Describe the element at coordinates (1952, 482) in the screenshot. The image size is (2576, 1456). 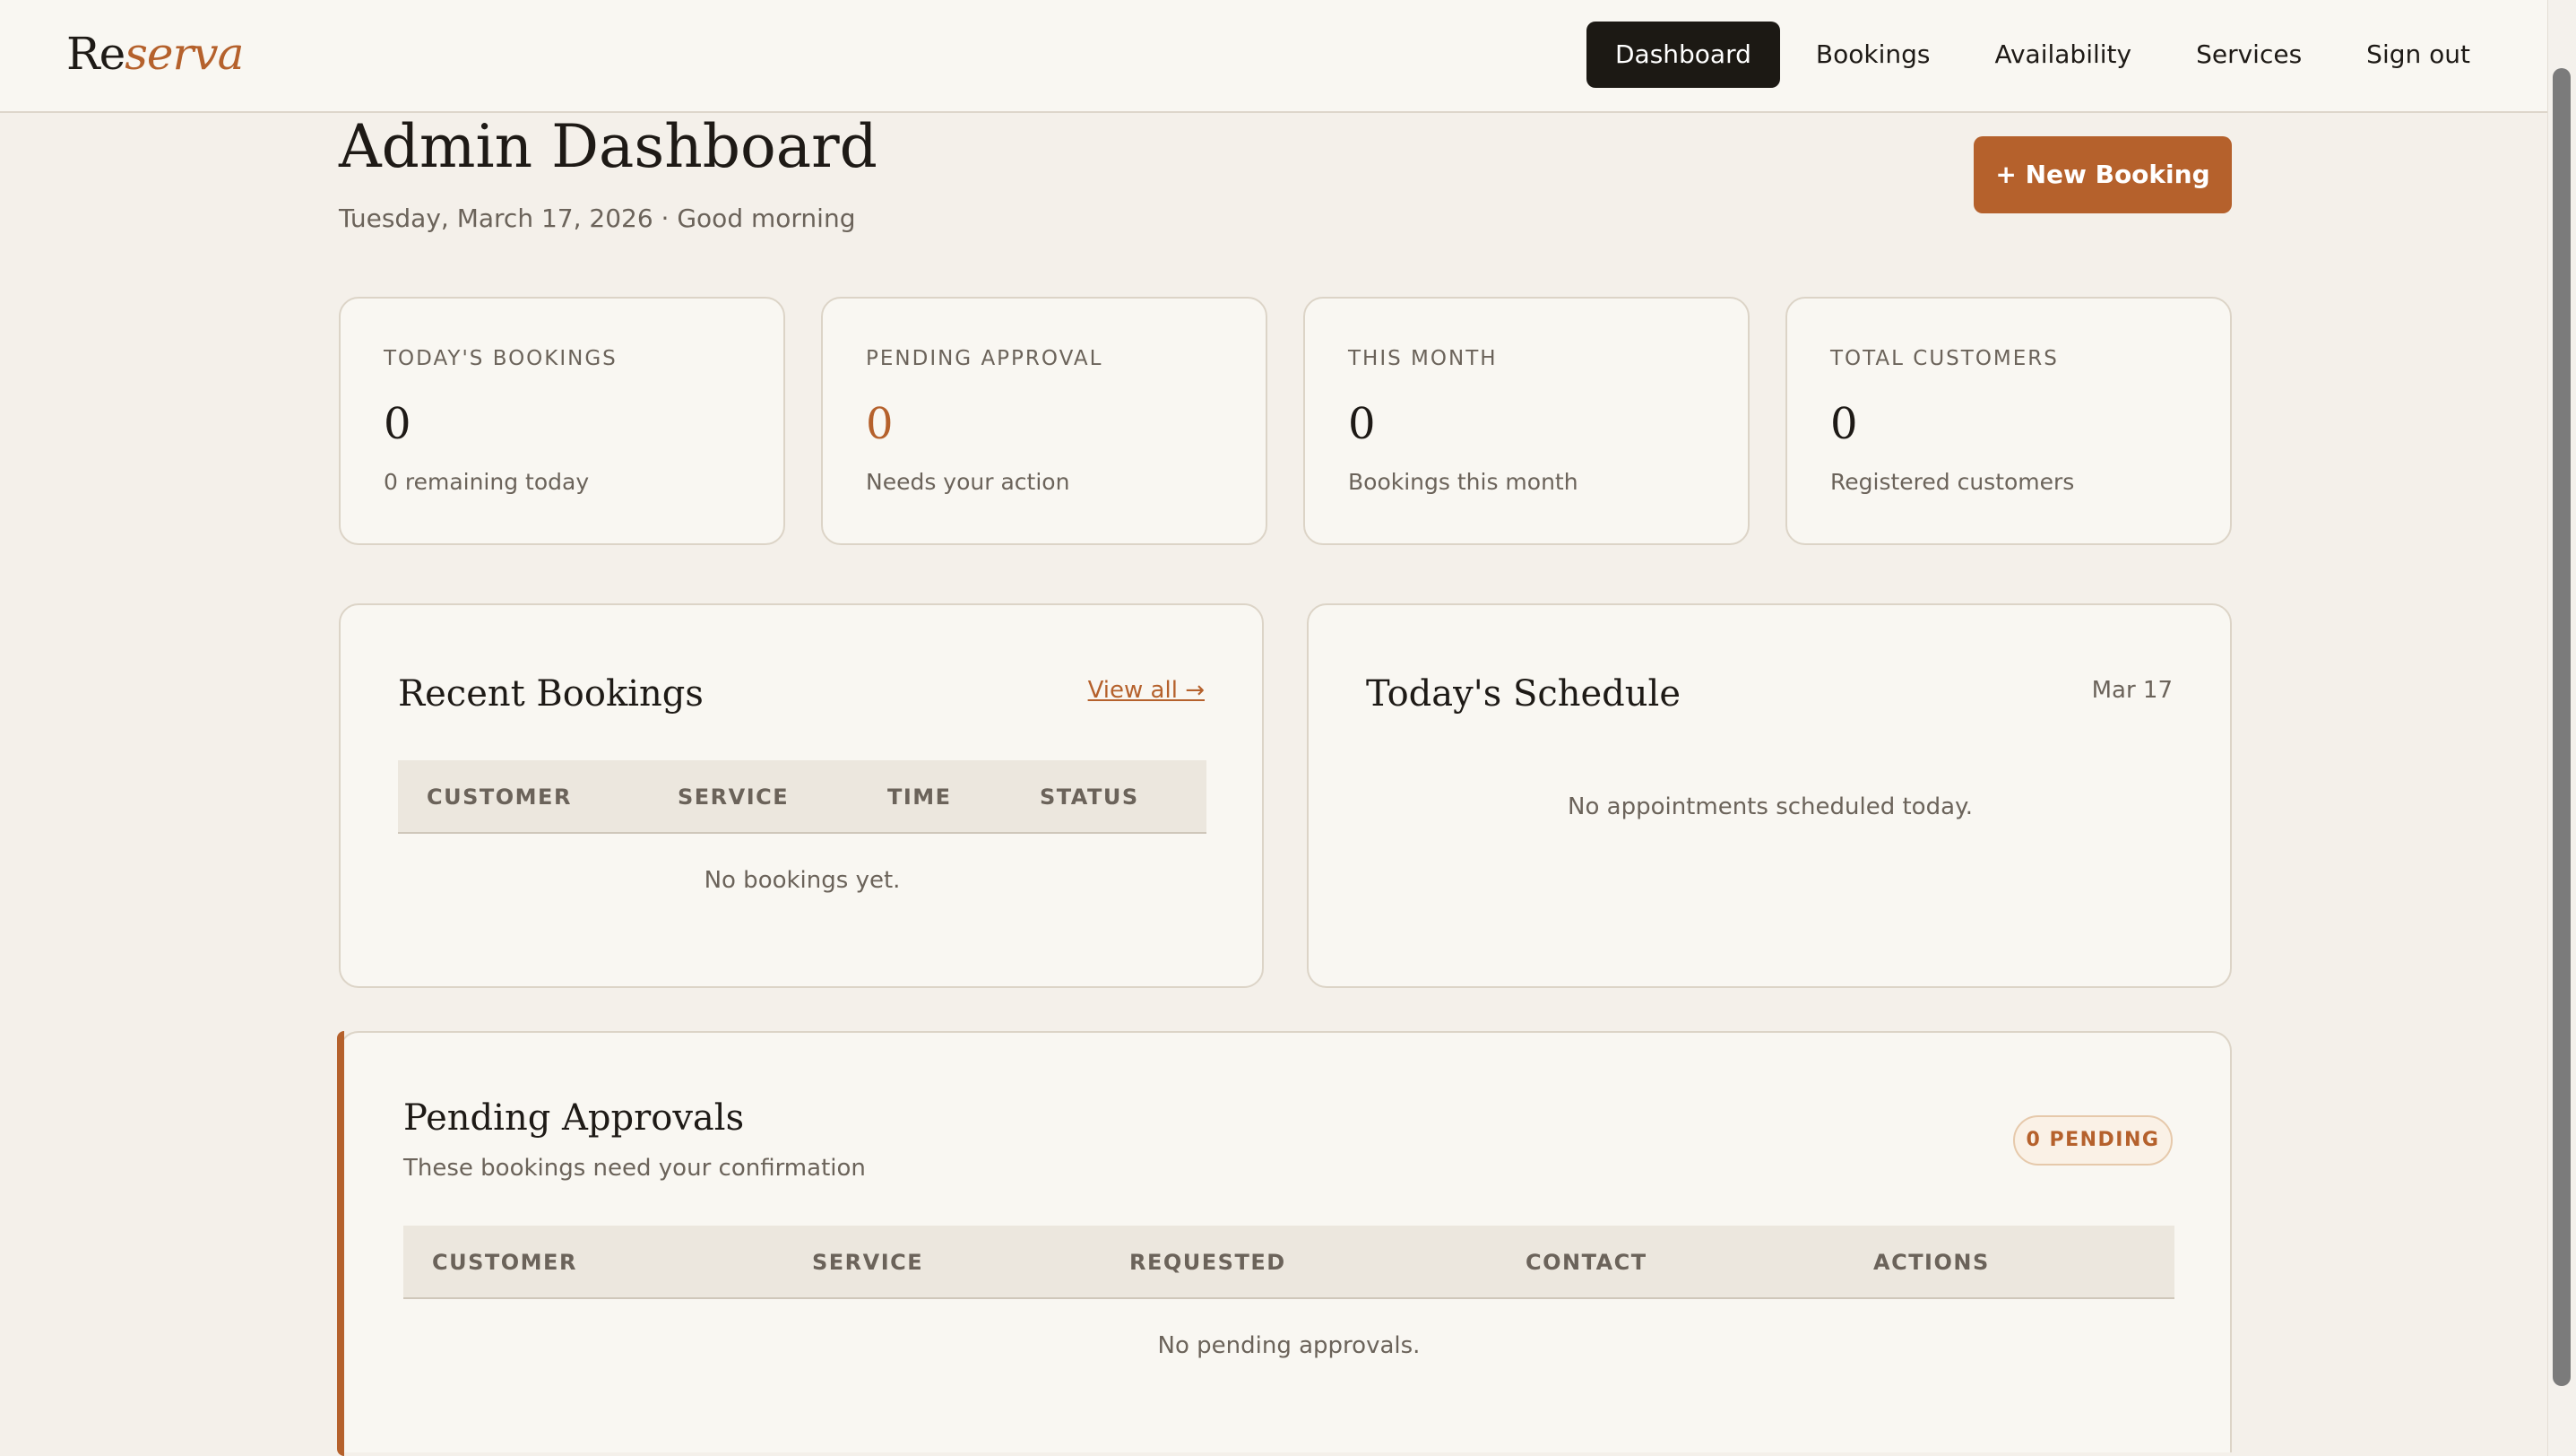
I see `stat-caption: Registered customers` at that location.